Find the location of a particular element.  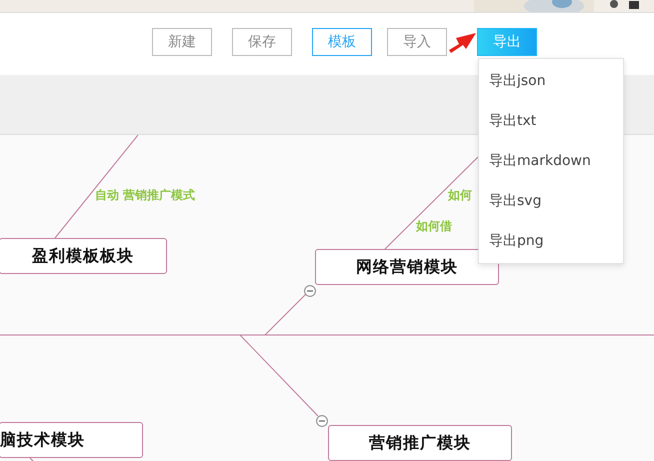

toolbar-button: 新建 is located at coordinates (182, 42).